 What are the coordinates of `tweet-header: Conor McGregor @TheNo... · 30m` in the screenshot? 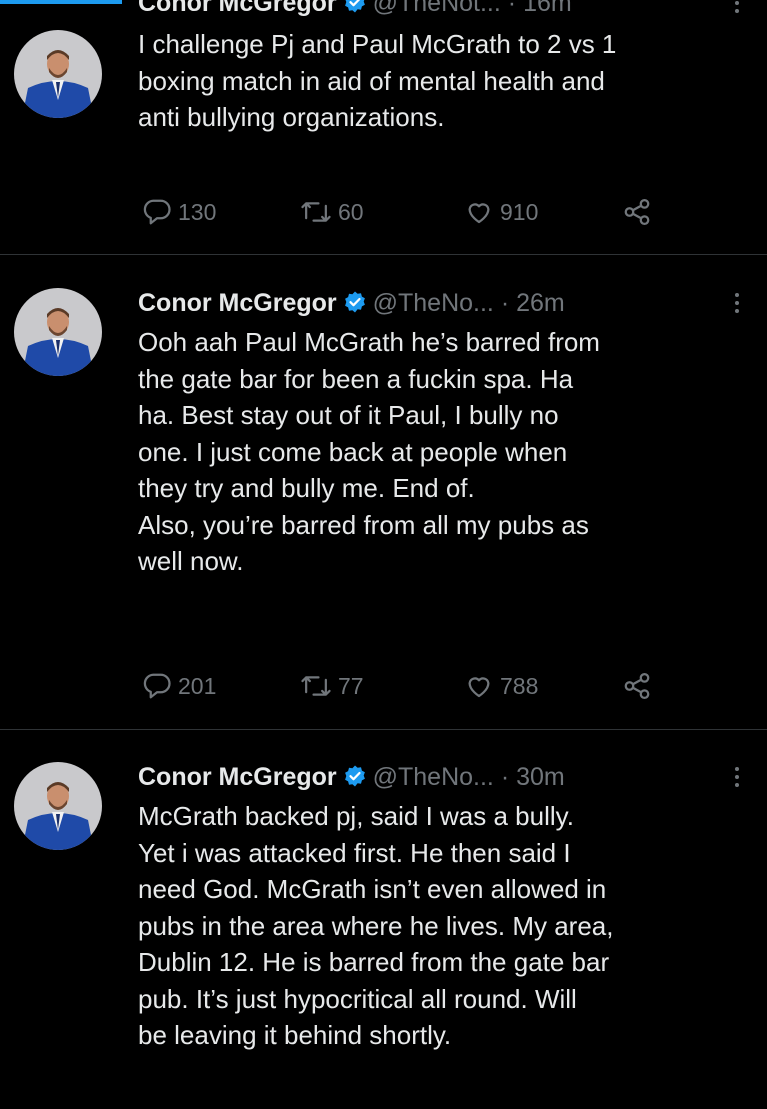 It's located at (443, 777).